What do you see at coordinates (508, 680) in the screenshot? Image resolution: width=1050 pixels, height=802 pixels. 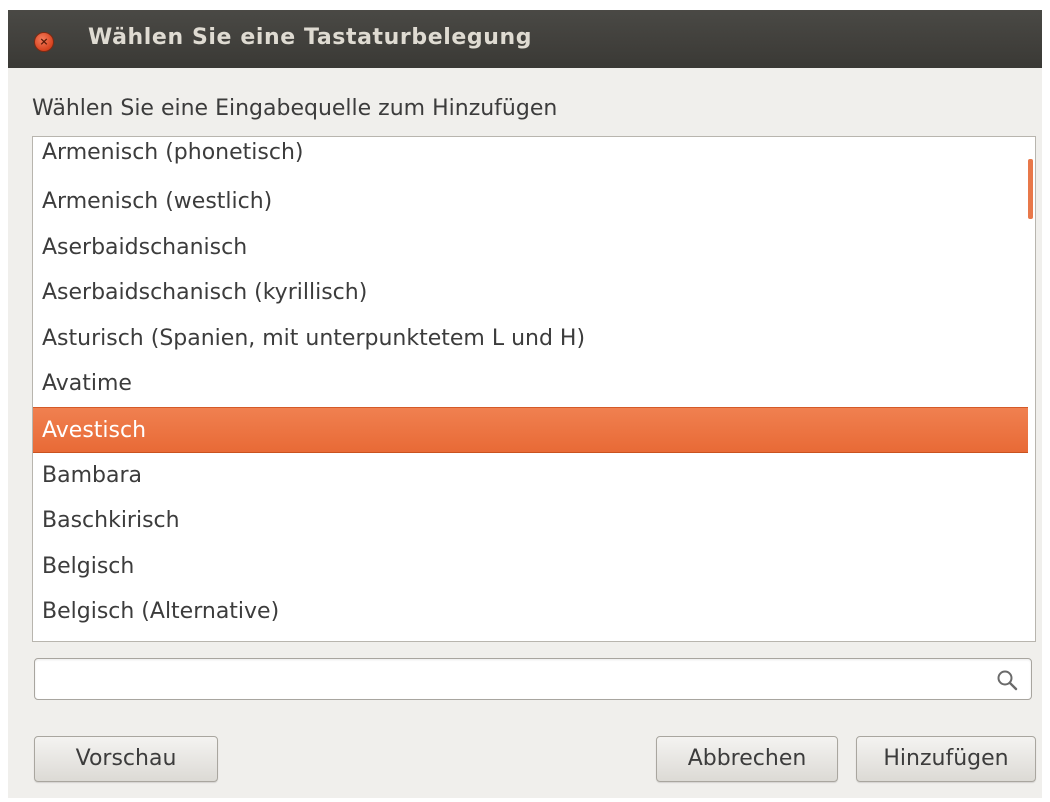 I see `search-input` at bounding box center [508, 680].